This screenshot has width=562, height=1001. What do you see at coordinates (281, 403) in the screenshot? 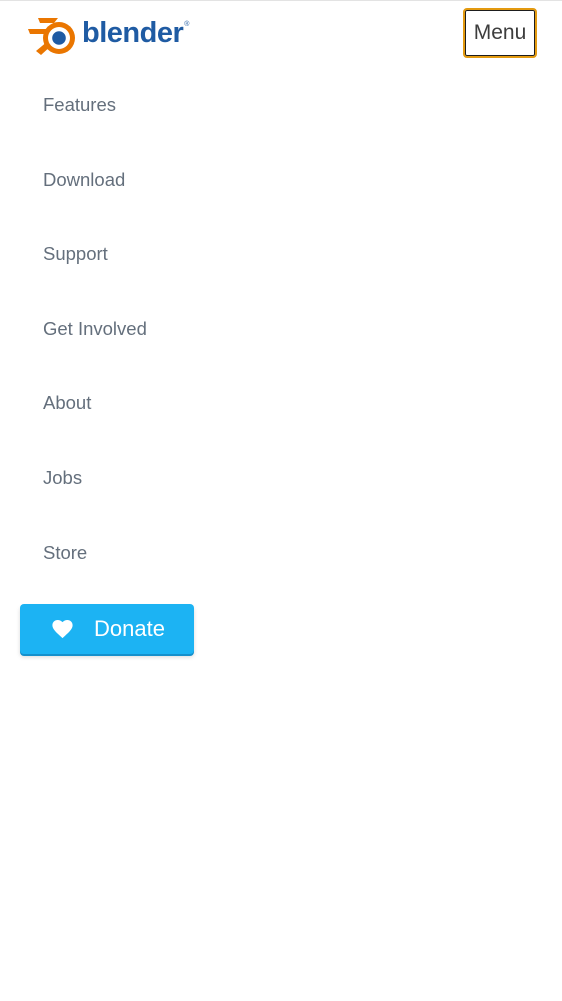
I see `nav-item-about: About` at bounding box center [281, 403].